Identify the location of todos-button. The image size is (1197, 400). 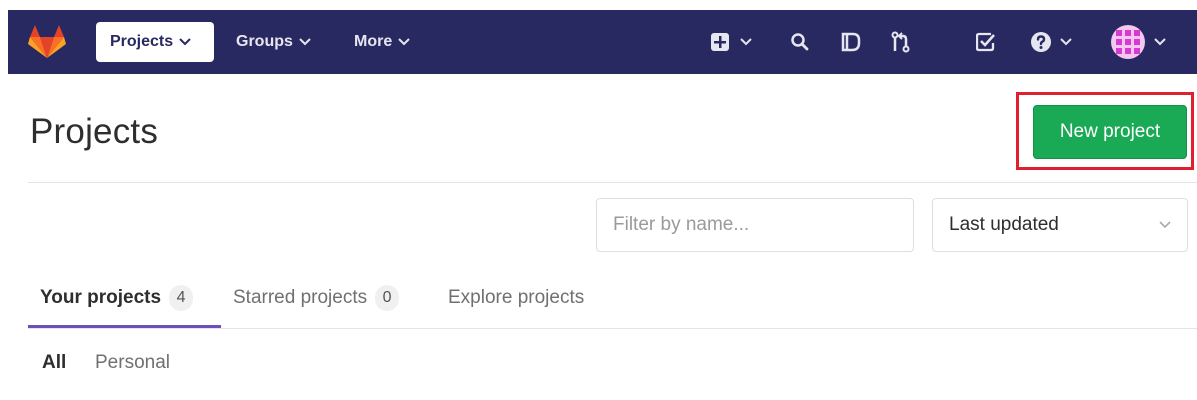
(986, 42).